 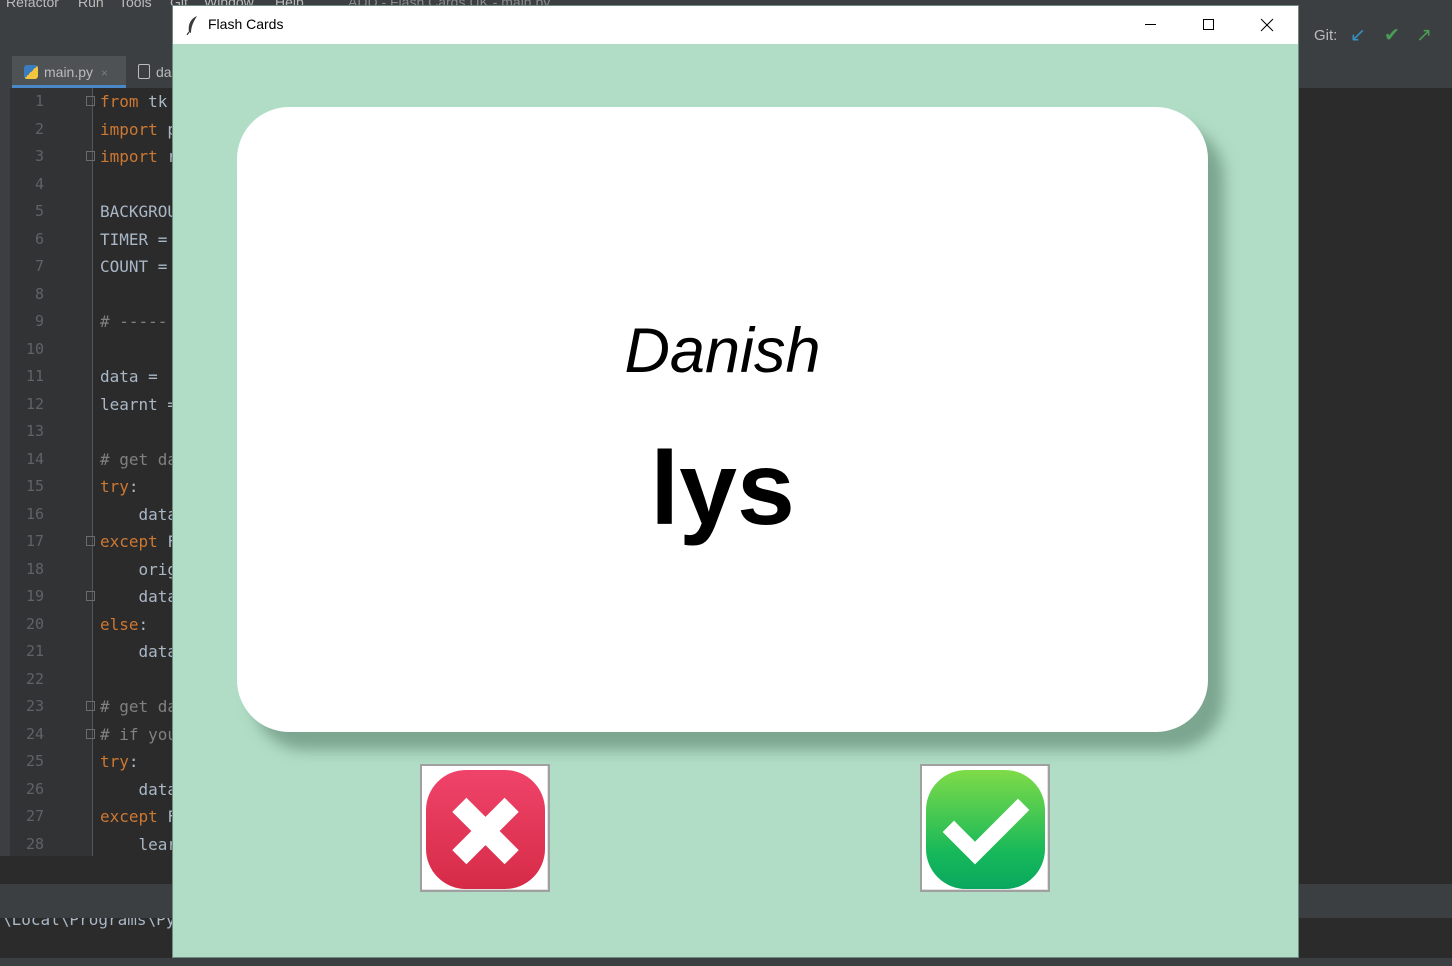 I want to click on code-line: else:, so click(x=124, y=624).